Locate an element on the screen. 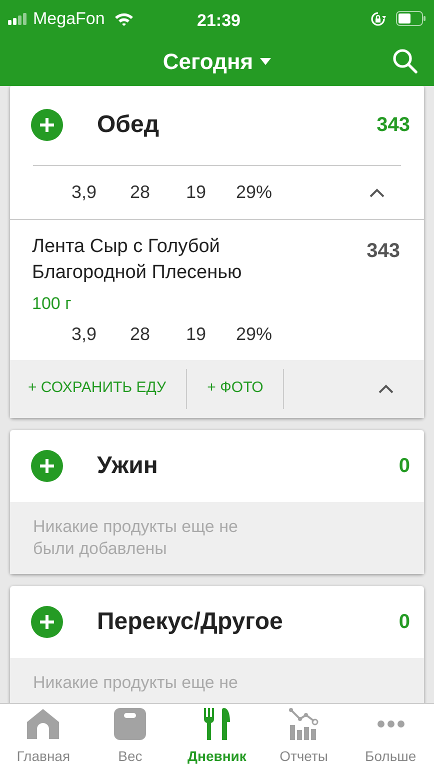  tab-item: Больше is located at coordinates (390, 737).